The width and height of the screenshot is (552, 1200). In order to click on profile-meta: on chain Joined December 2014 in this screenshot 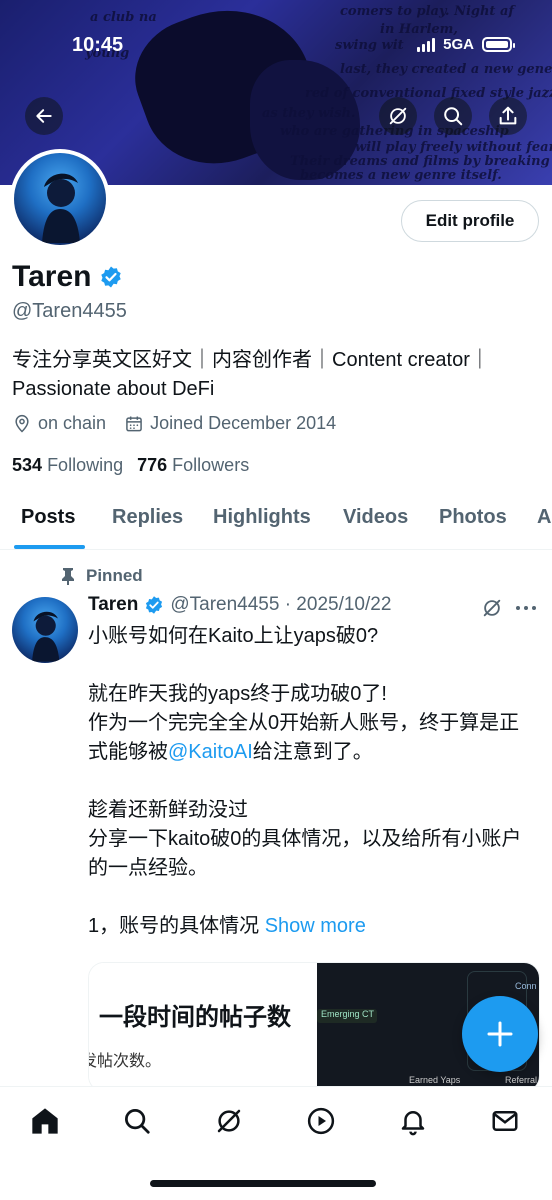, I will do `click(174, 423)`.